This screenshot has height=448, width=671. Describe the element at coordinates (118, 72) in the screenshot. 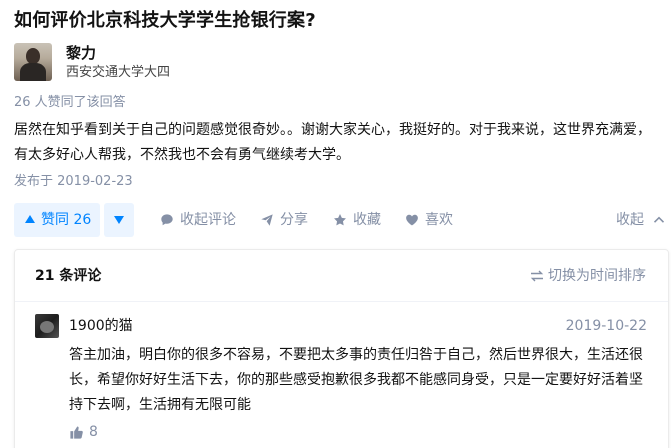

I see `author-bio: 西安交通大学大四` at that location.